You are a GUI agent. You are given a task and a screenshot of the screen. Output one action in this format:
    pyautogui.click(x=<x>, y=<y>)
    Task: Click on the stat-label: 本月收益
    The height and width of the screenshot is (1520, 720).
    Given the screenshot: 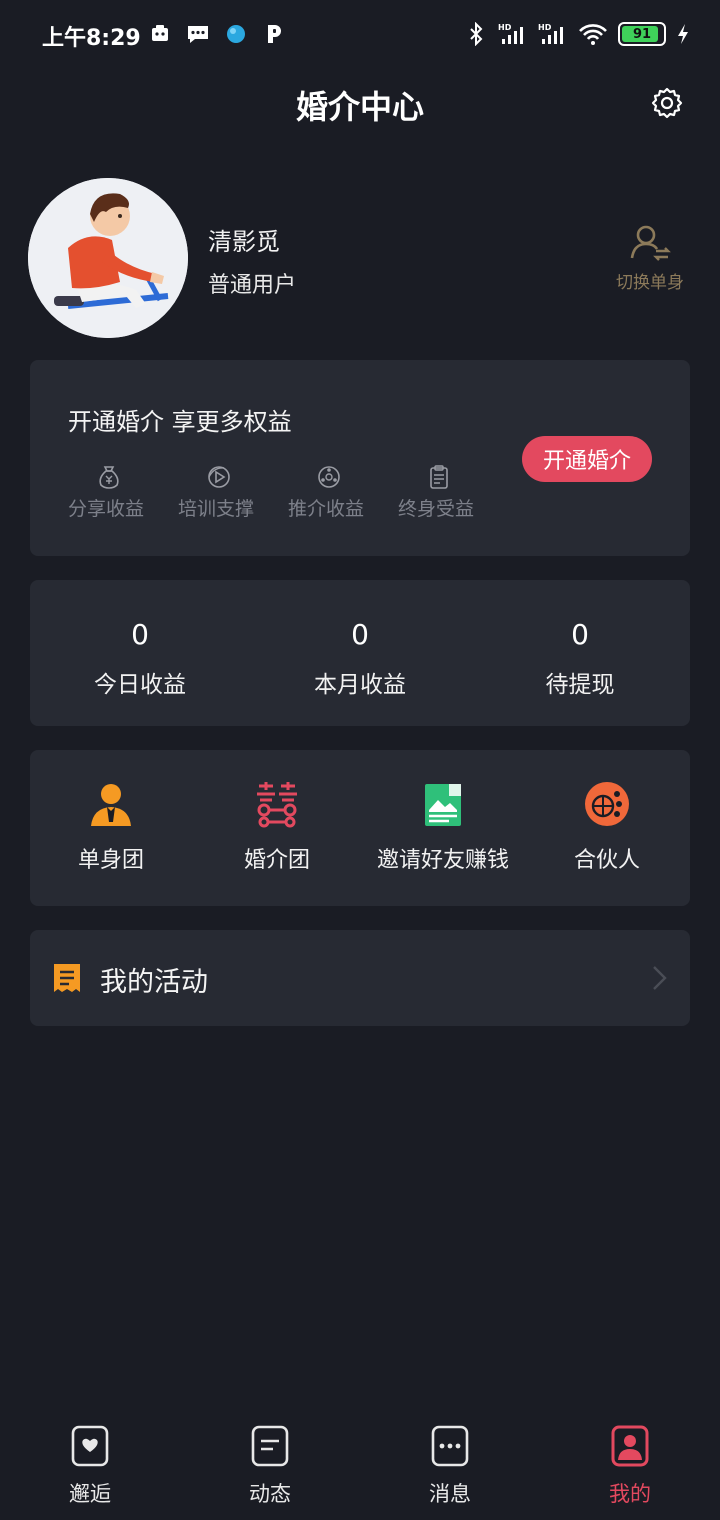 What is the action you would take?
    pyautogui.click(x=360, y=685)
    